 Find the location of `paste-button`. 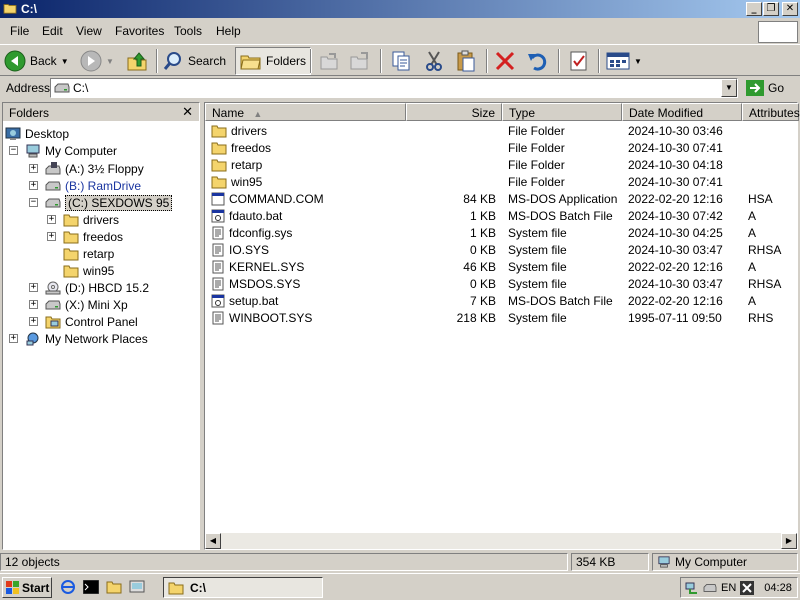

paste-button is located at coordinates (466, 61).